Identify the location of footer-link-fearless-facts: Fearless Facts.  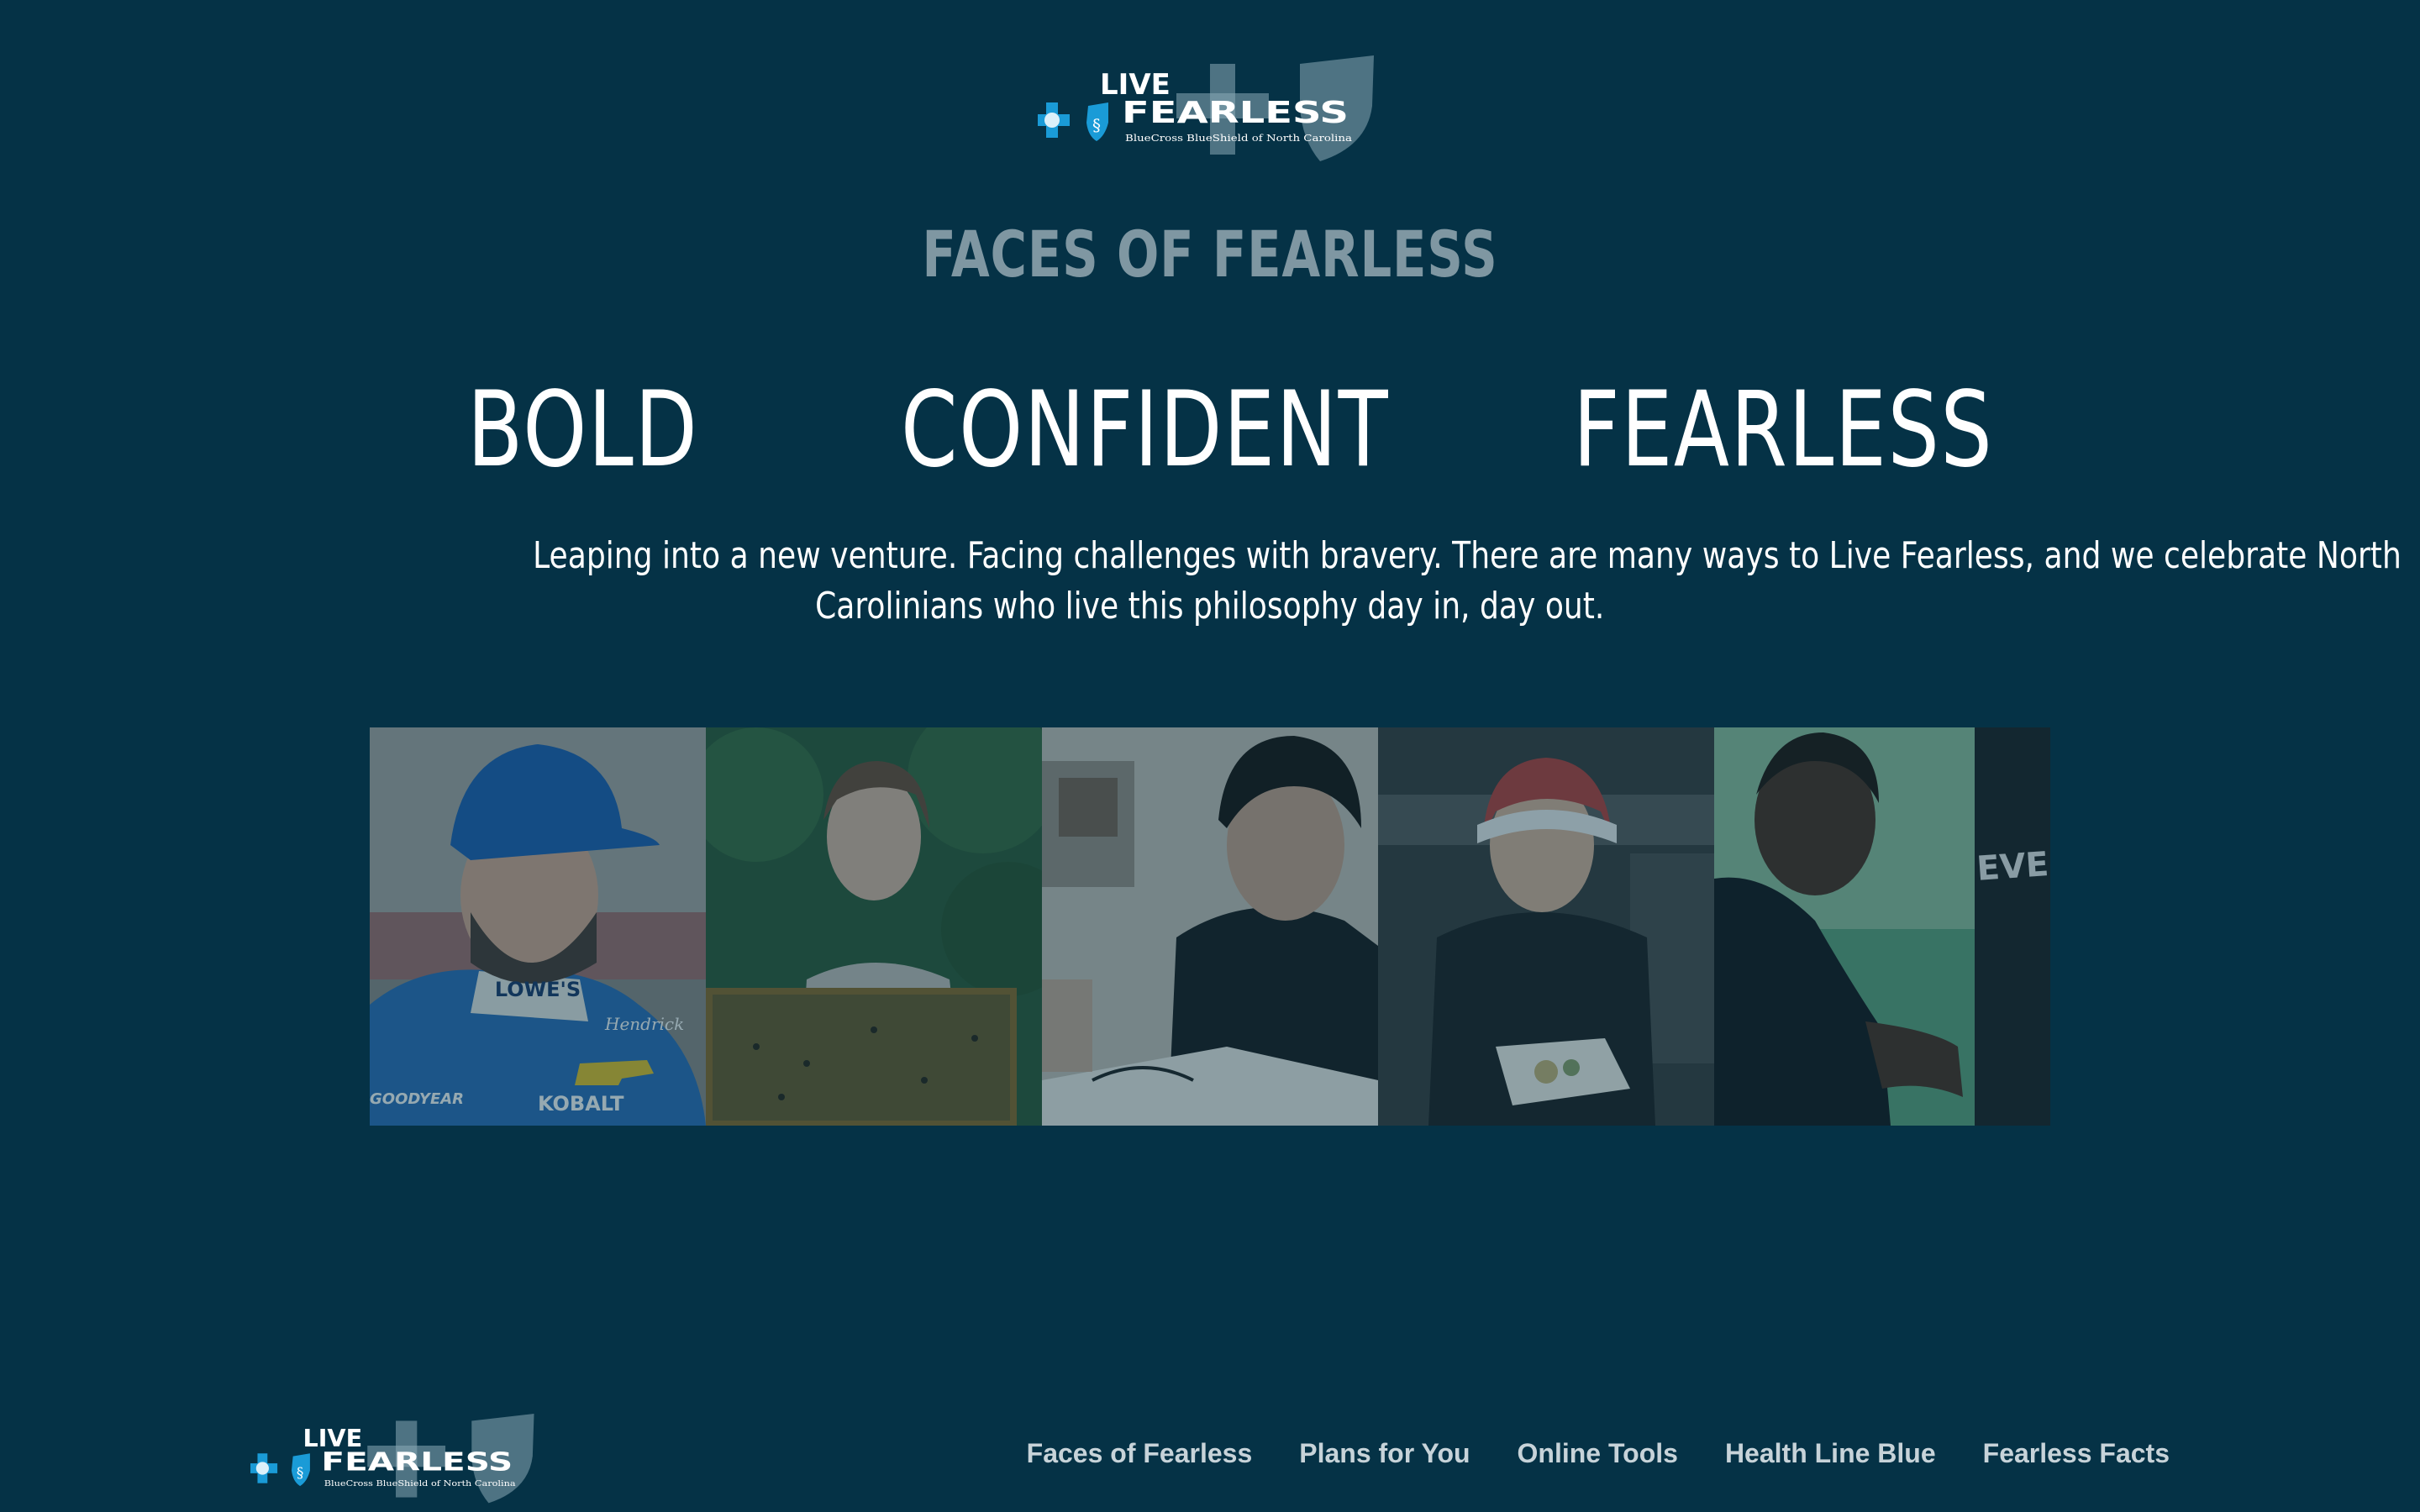
(2076, 1453).